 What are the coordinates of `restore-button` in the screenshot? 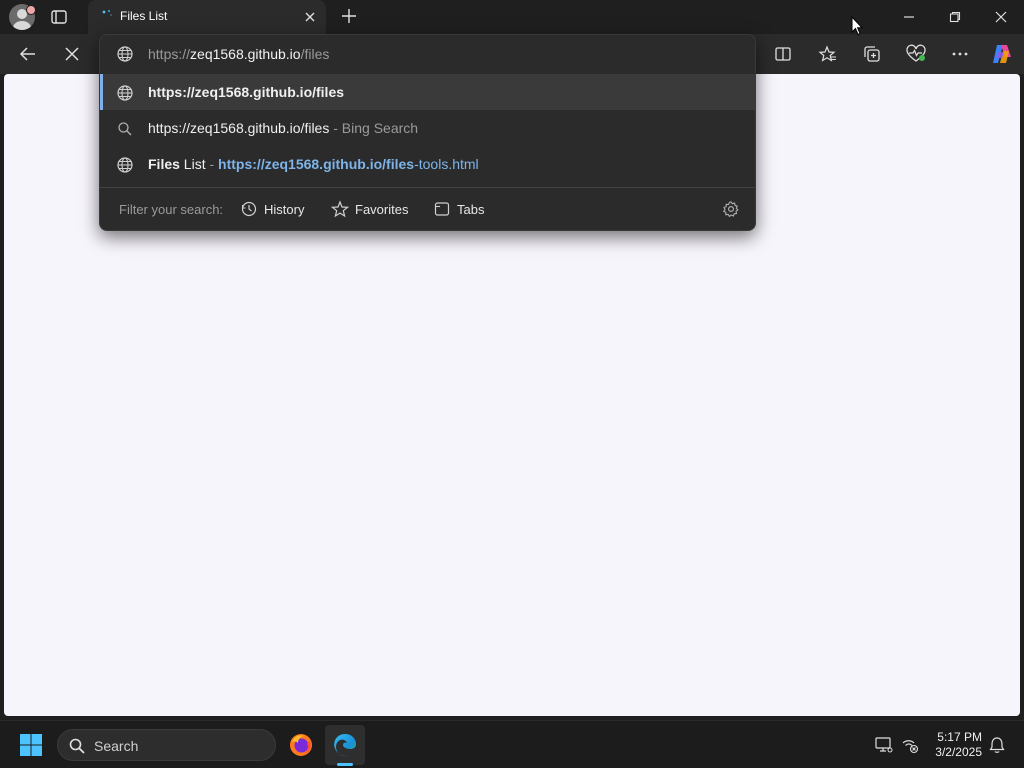 It's located at (955, 17).